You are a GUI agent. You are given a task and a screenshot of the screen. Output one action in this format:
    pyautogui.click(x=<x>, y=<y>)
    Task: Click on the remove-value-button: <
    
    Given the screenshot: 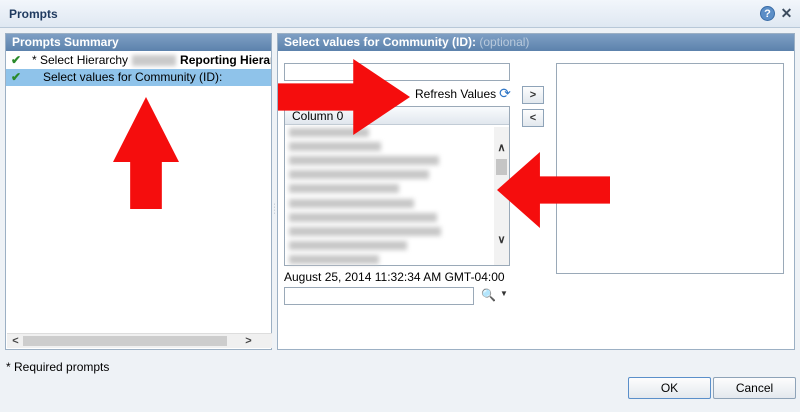 What is the action you would take?
    pyautogui.click(x=533, y=118)
    